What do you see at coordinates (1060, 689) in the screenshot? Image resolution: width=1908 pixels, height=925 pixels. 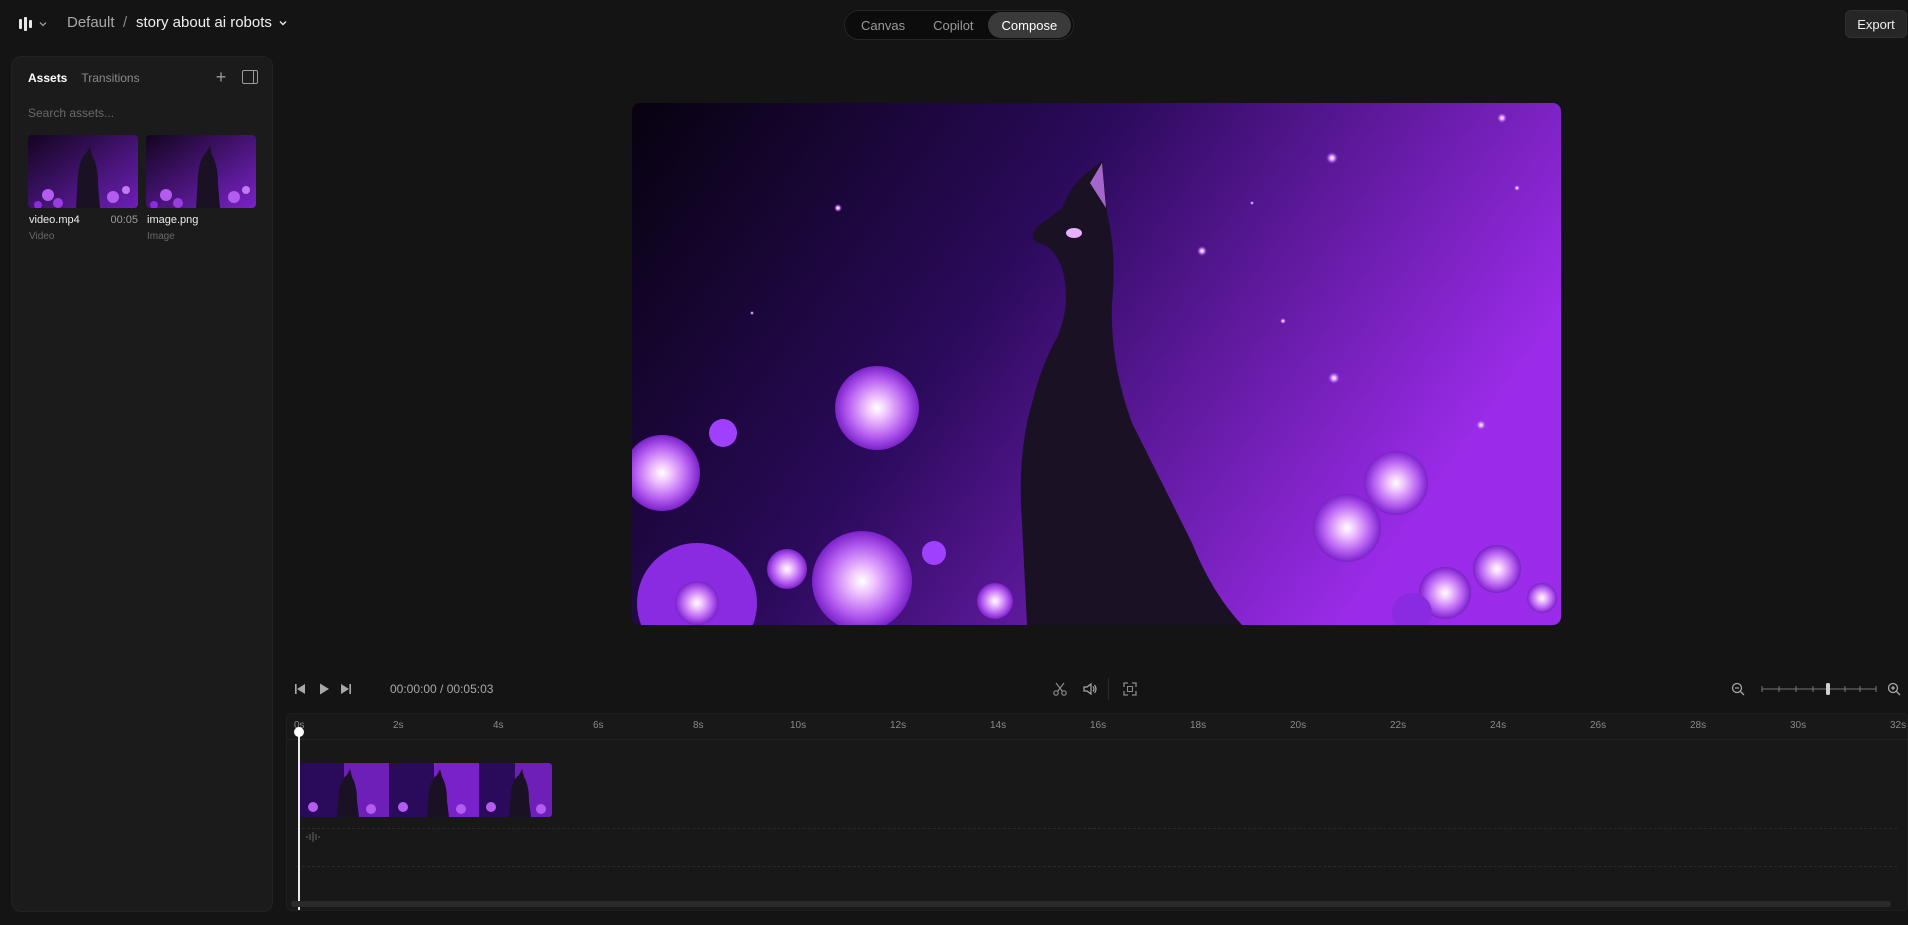 I see `scissors-icon` at bounding box center [1060, 689].